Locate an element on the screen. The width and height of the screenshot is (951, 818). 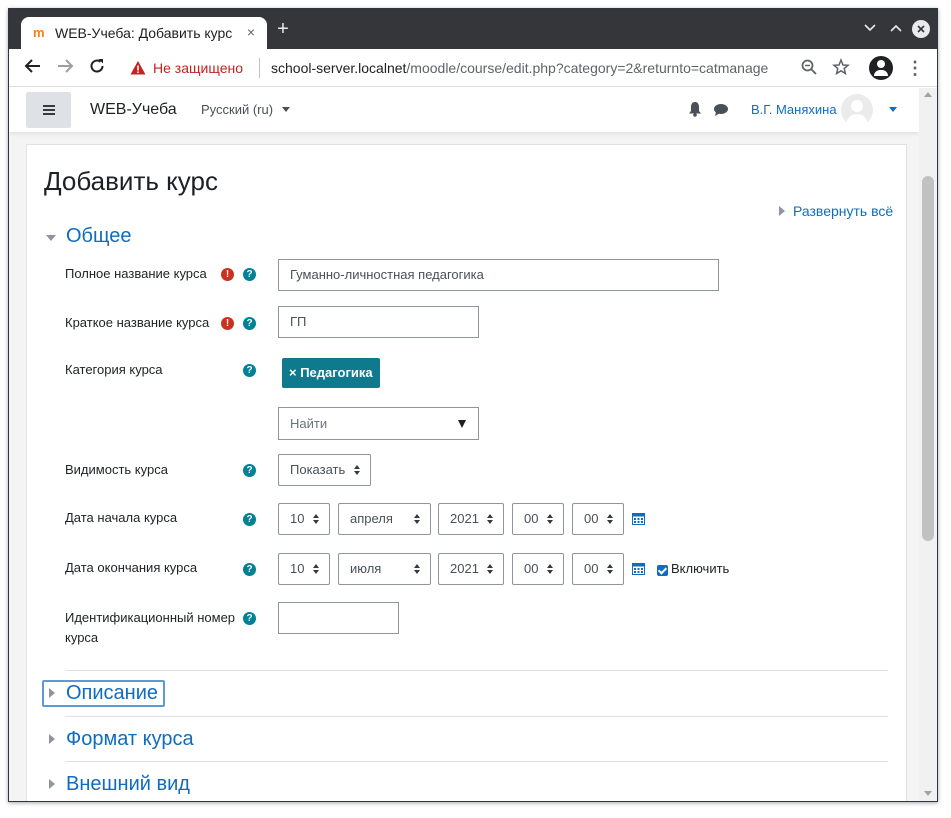
dropdown-caret-icon is located at coordinates (462, 424).